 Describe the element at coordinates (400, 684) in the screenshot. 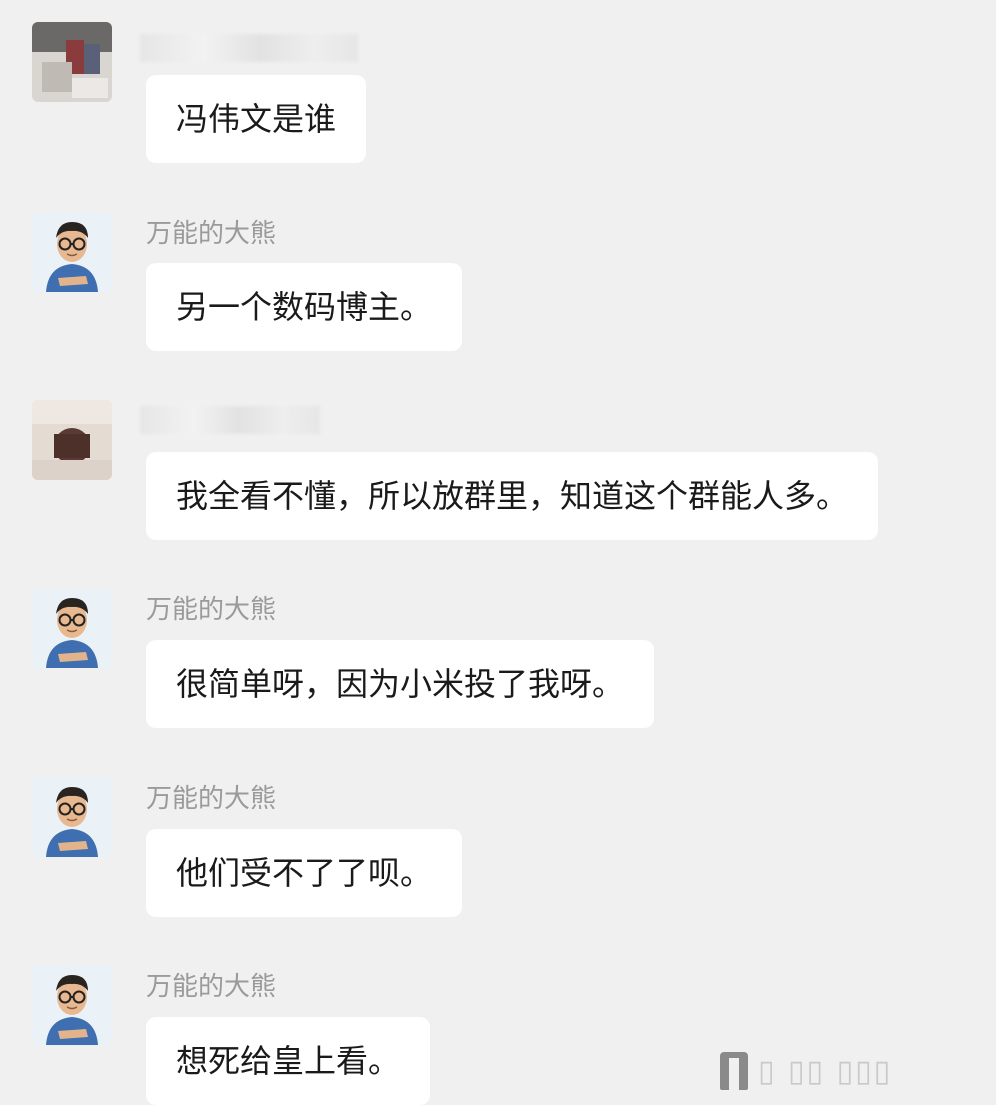

I see `message-bubble: 很简单呀，因为小米投了我呀。` at that location.